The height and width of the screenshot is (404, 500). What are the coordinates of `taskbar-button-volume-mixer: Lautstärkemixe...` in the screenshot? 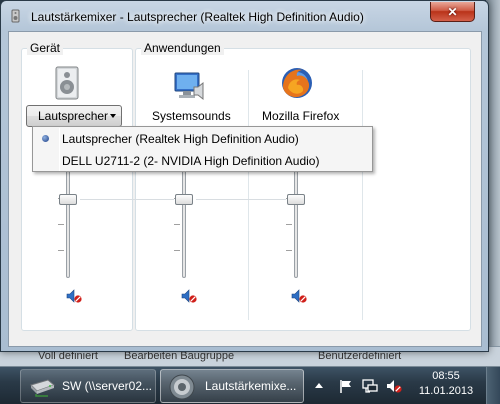 It's located at (232, 386).